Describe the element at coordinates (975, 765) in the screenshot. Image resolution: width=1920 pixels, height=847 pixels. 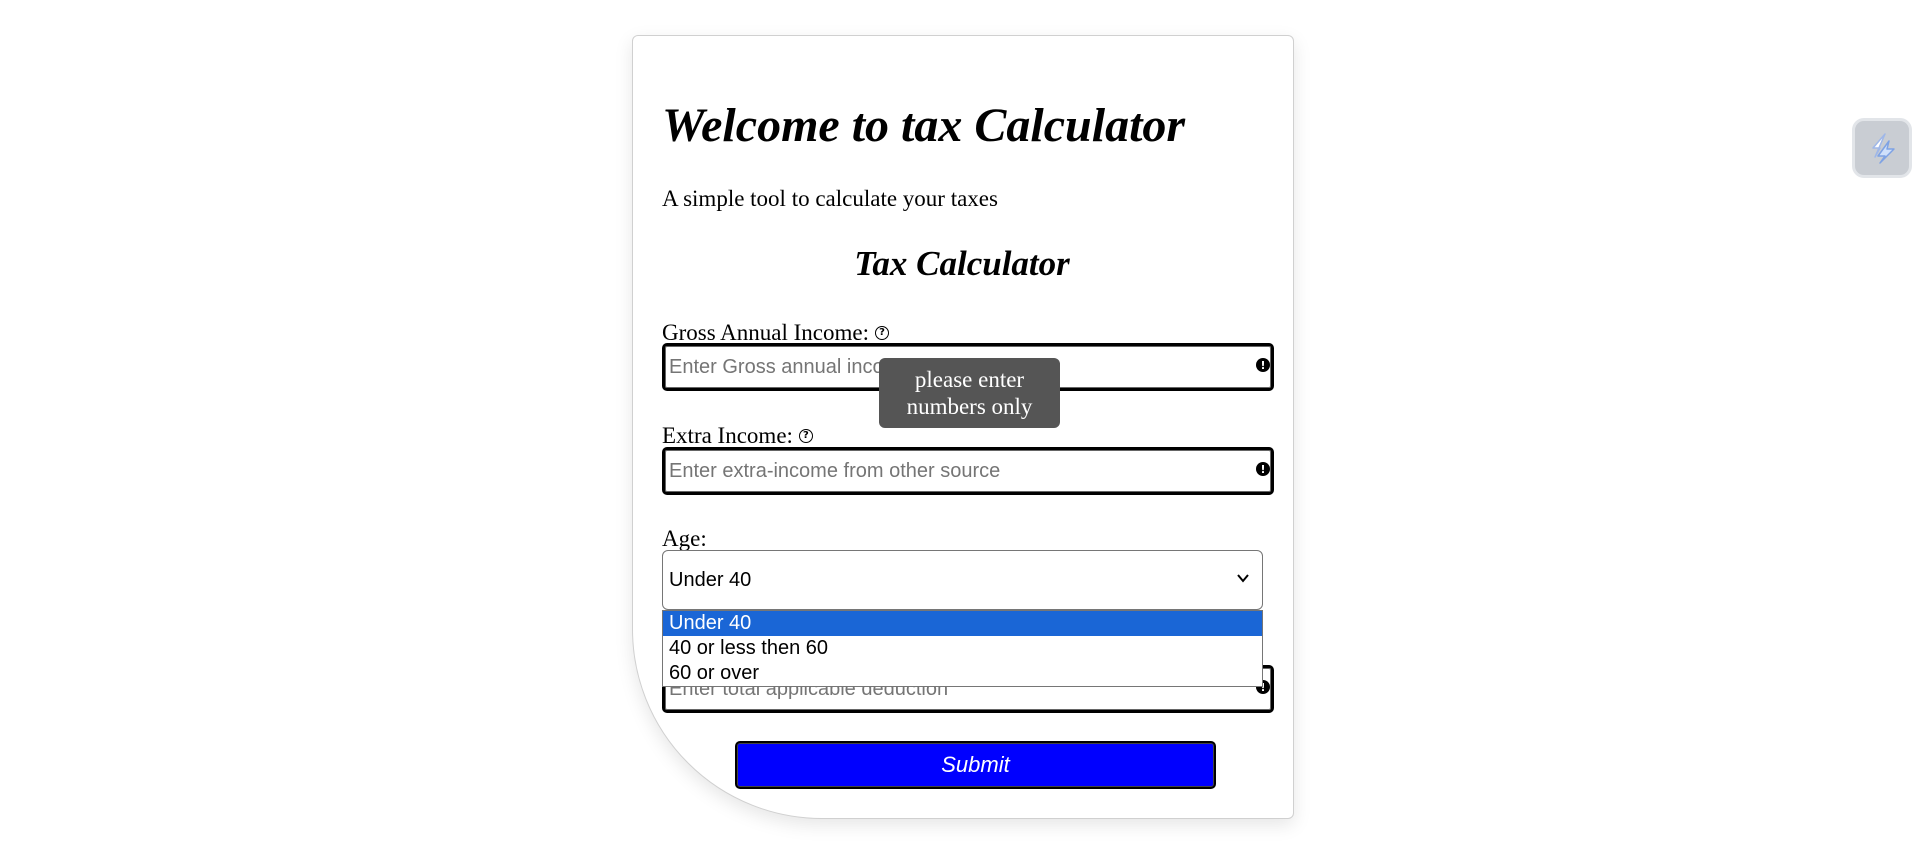
I see `submit-button: Submit` at that location.